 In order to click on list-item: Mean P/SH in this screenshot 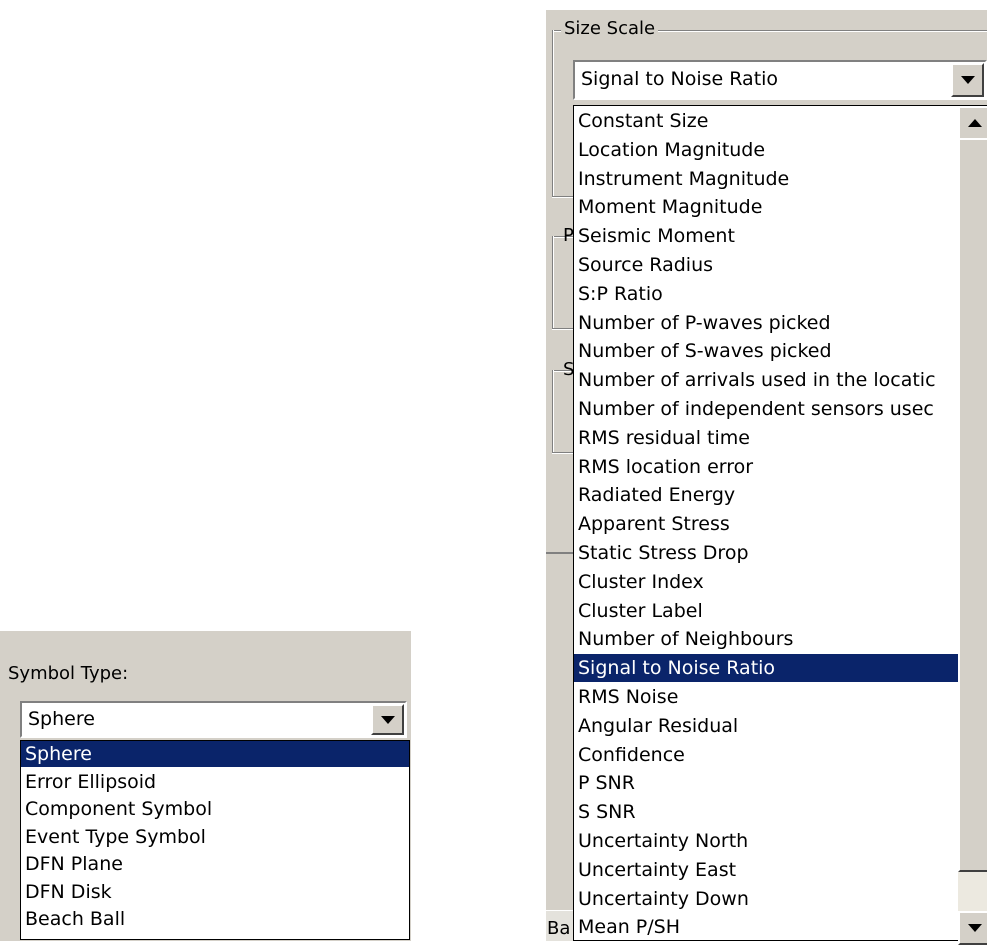, I will do `click(766, 926)`.